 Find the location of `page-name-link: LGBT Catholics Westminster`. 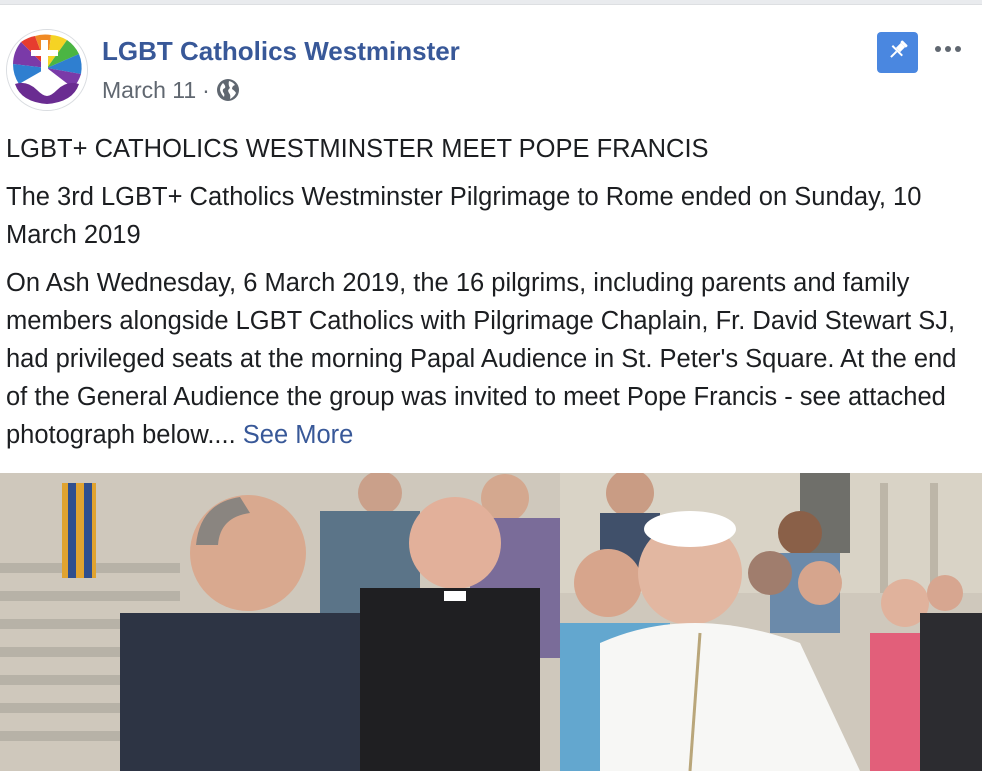

page-name-link: LGBT Catholics Westminster is located at coordinates (281, 51).